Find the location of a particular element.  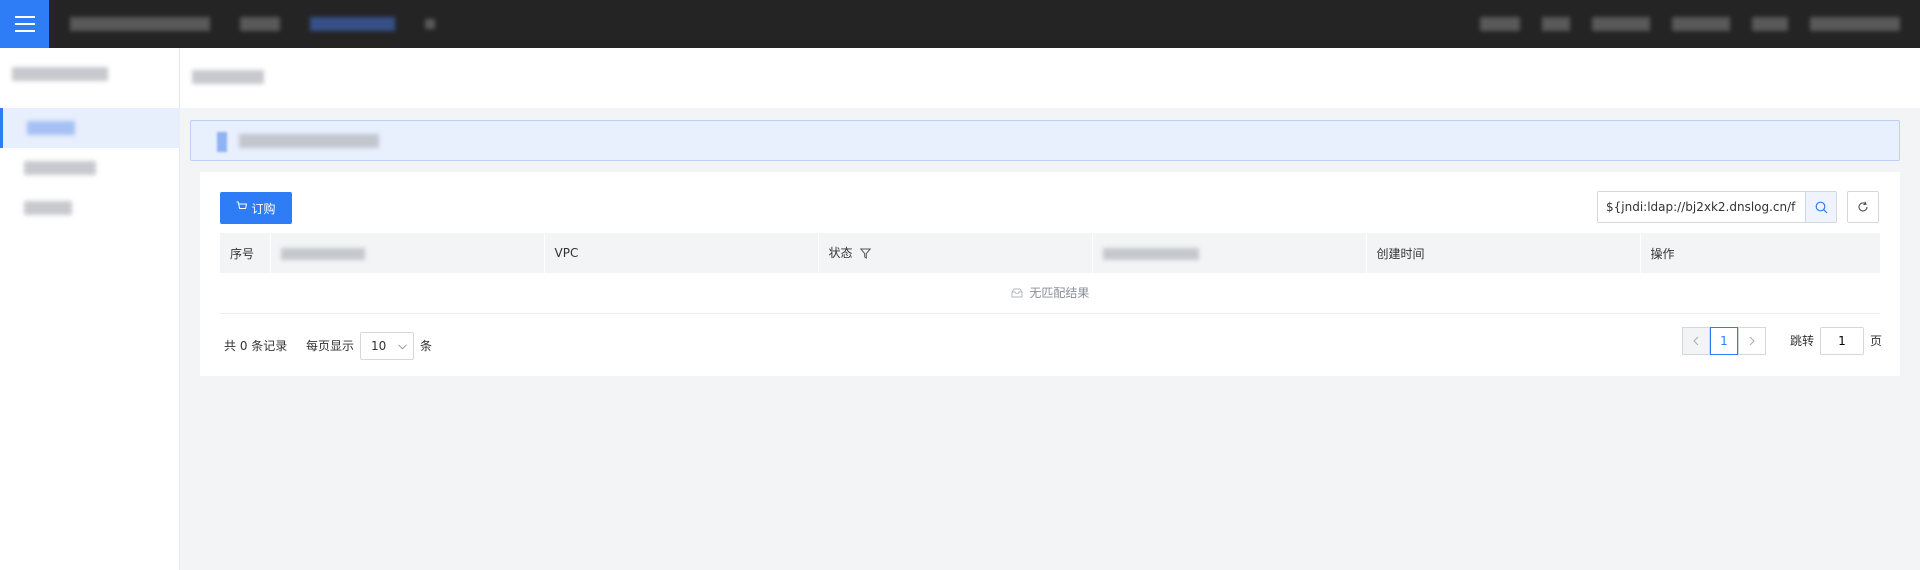

page-size-select: 10 is located at coordinates (387, 346).